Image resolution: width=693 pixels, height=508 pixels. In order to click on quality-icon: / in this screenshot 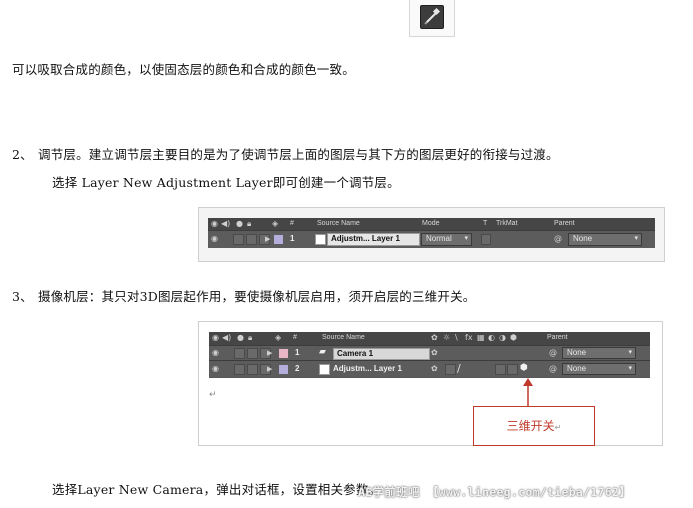, I will do `click(459, 368)`.